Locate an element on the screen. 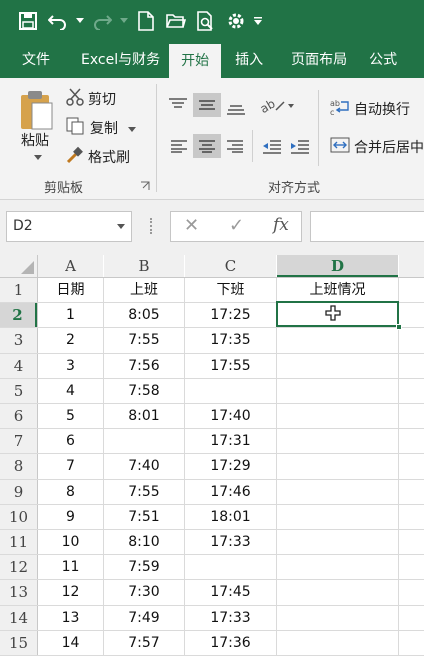  column-header-d: D is located at coordinates (337, 266).